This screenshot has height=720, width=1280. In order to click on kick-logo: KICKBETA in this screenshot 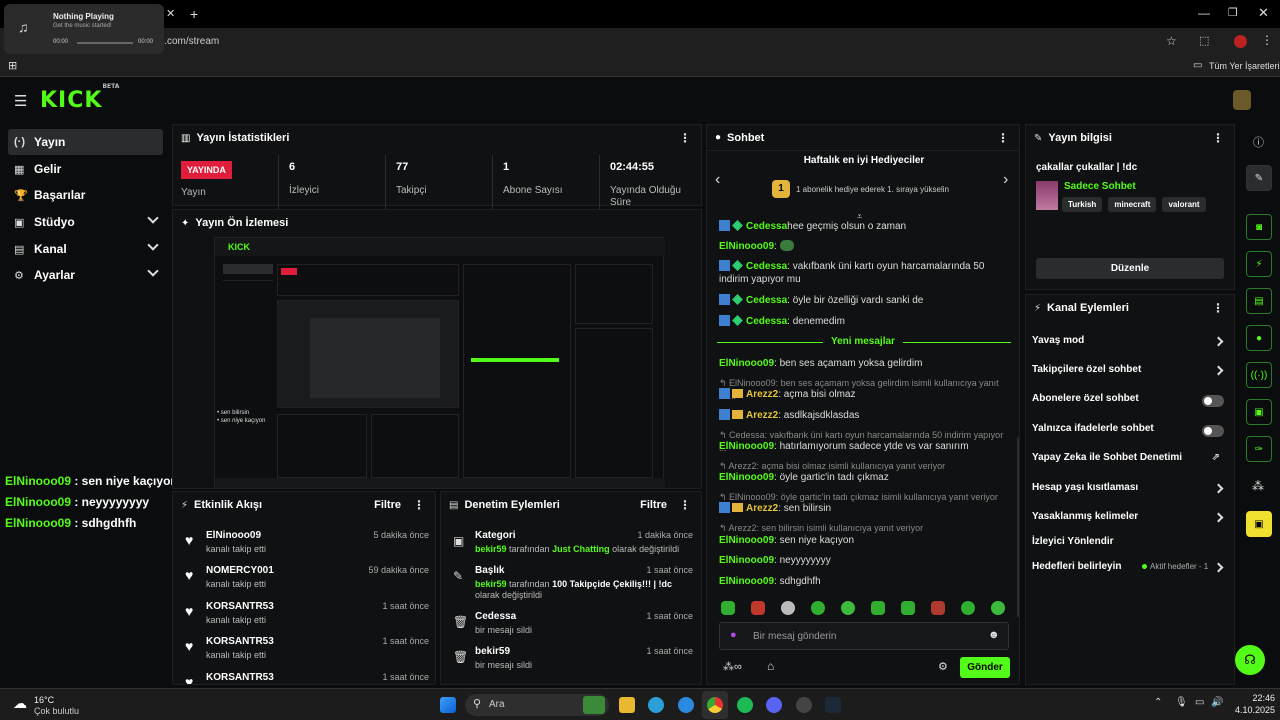, I will do `click(79, 98)`.